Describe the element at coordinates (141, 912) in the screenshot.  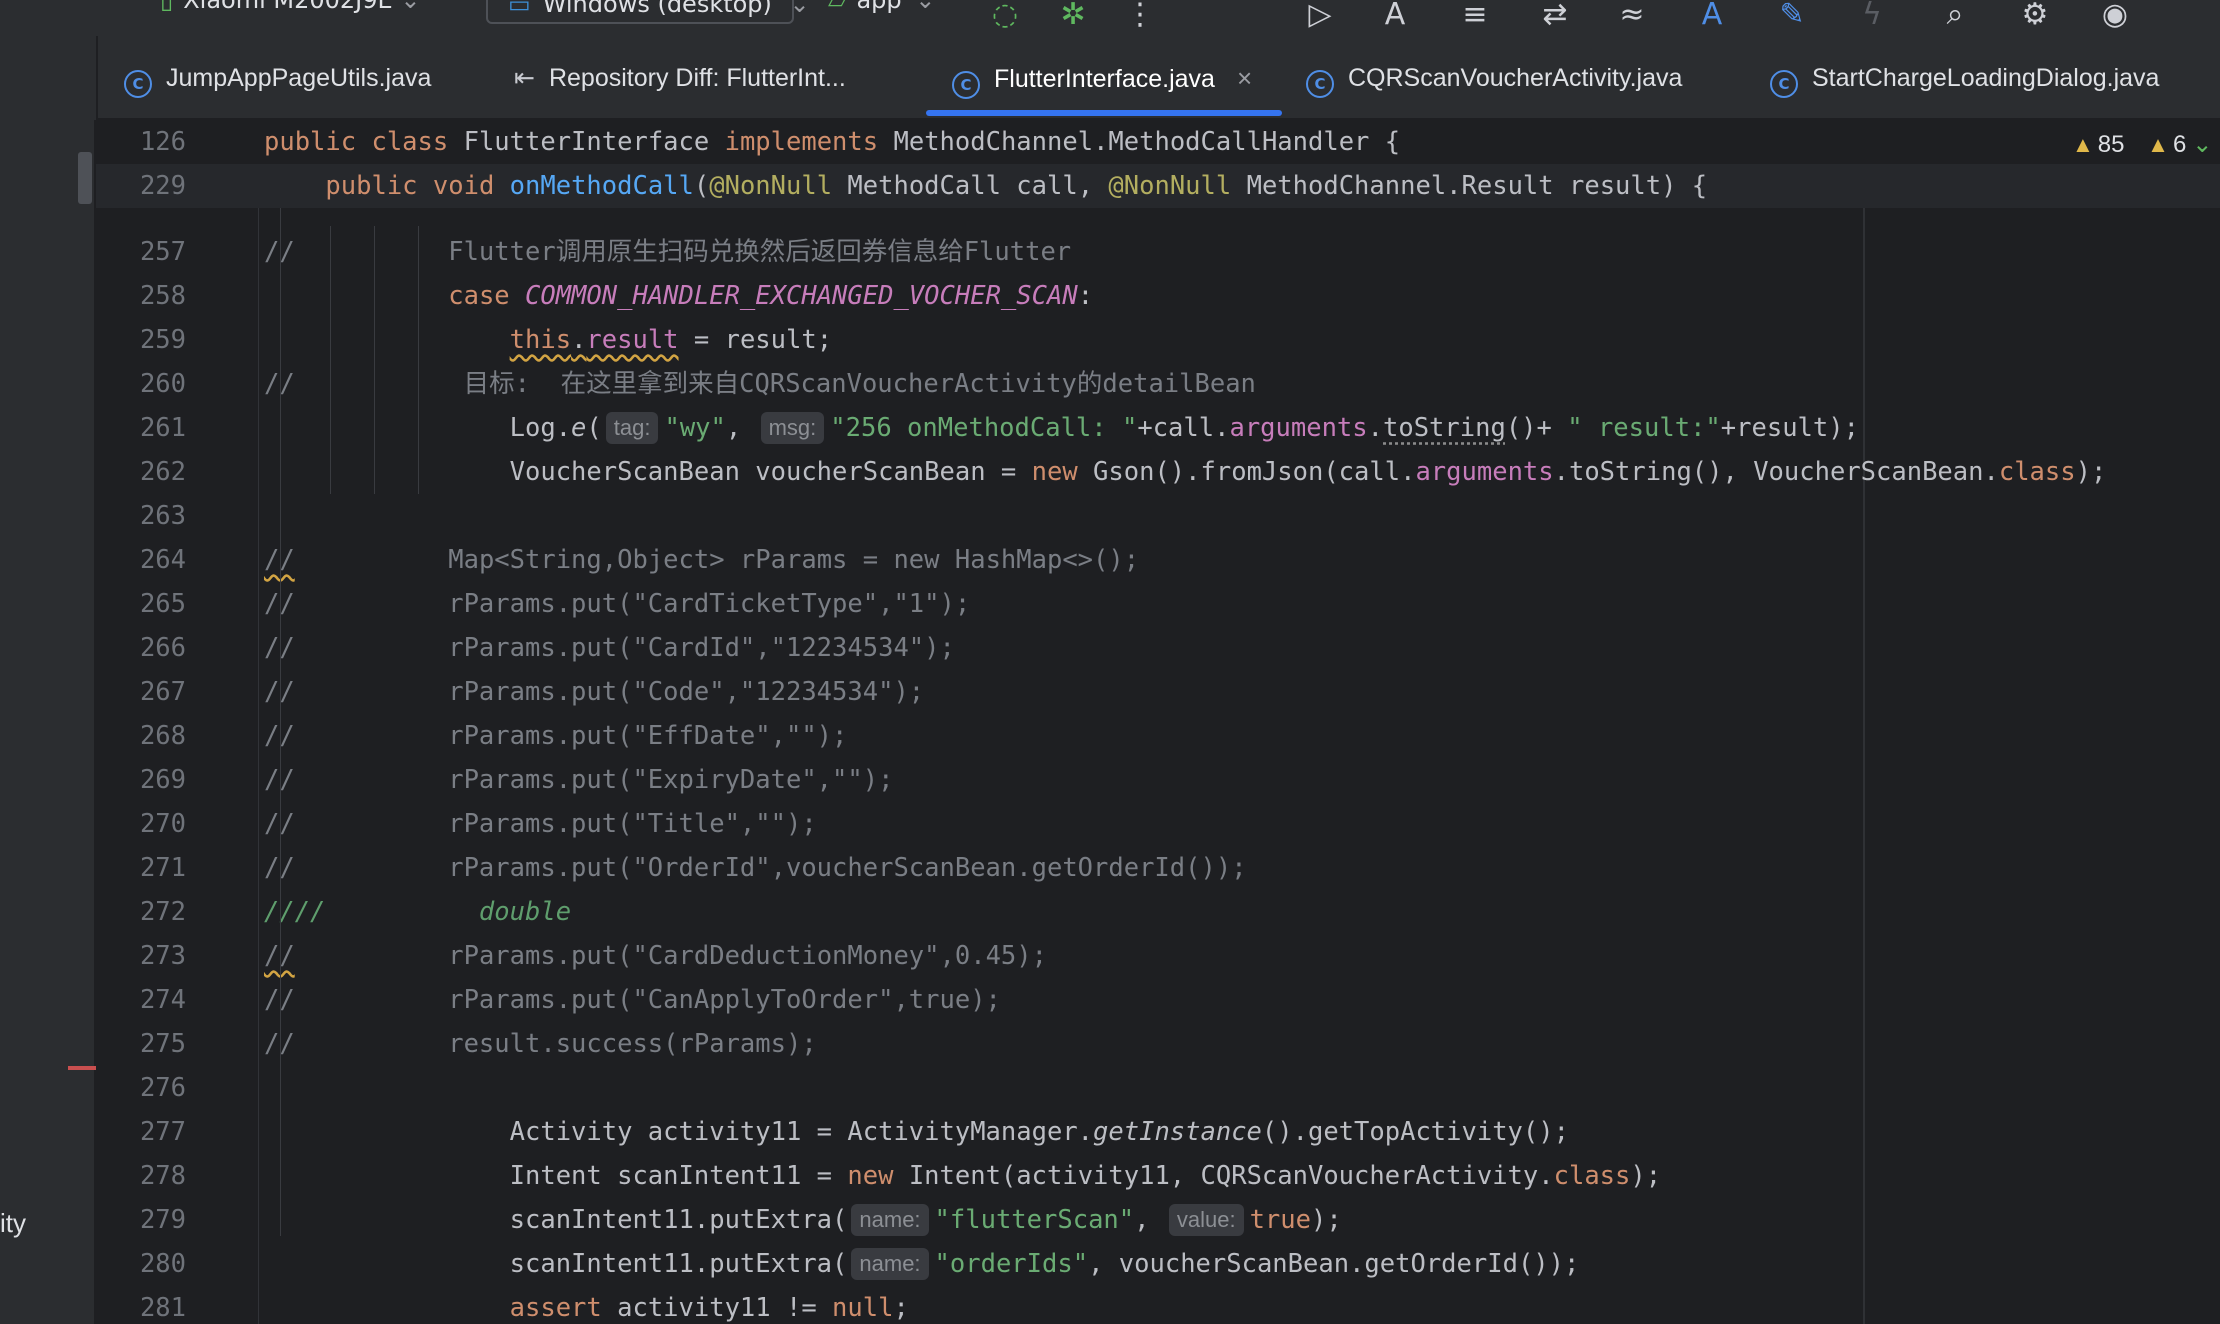
I see `line-number: 272` at that location.